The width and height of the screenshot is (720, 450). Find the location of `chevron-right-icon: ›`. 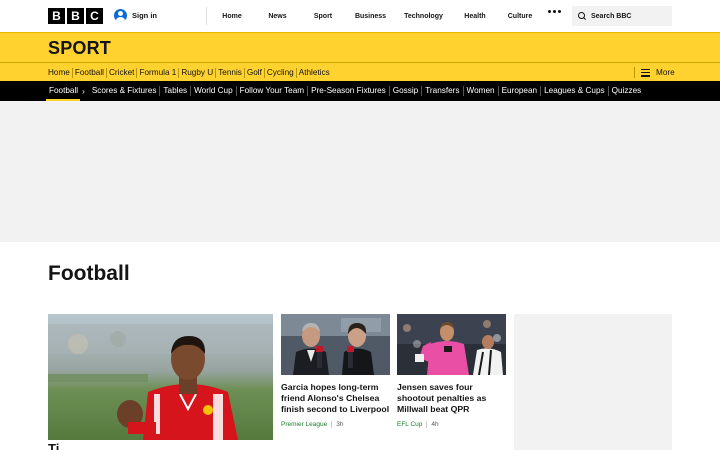

chevron-right-icon: › is located at coordinates (83, 91).